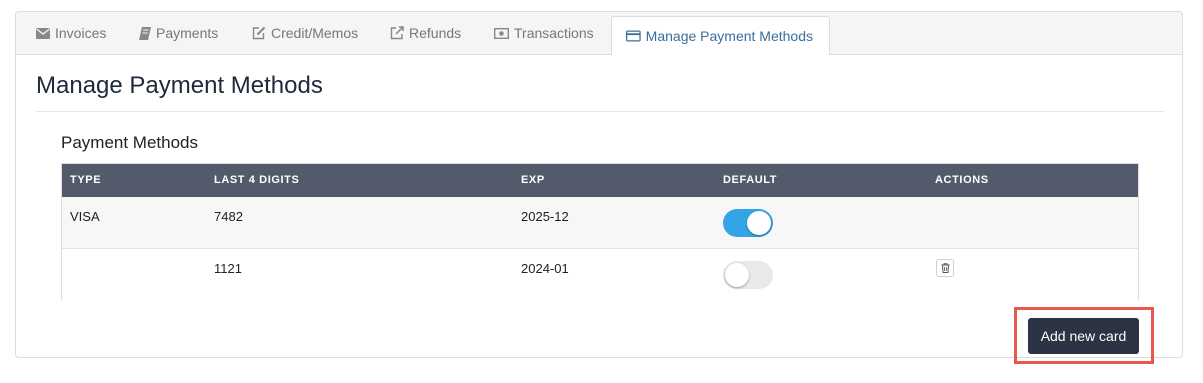 This screenshot has width=1203, height=383. Describe the element at coordinates (600, 223) in the screenshot. I see `table-row: VISA 7482 2025-12` at that location.